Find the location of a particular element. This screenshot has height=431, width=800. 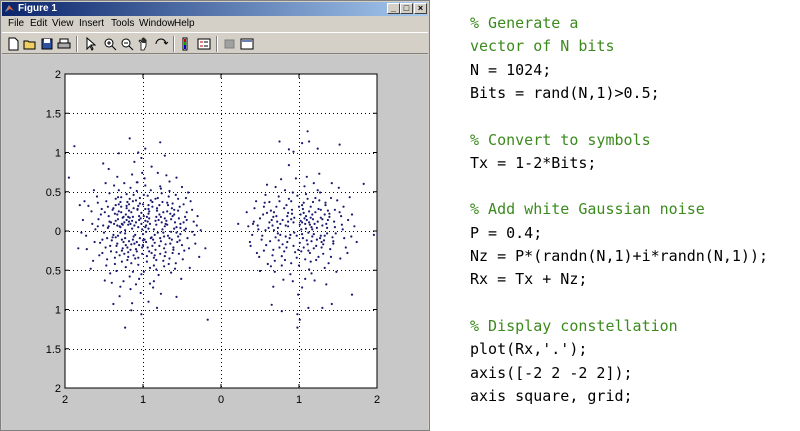

zoom-out-icon is located at coordinates (127, 44).